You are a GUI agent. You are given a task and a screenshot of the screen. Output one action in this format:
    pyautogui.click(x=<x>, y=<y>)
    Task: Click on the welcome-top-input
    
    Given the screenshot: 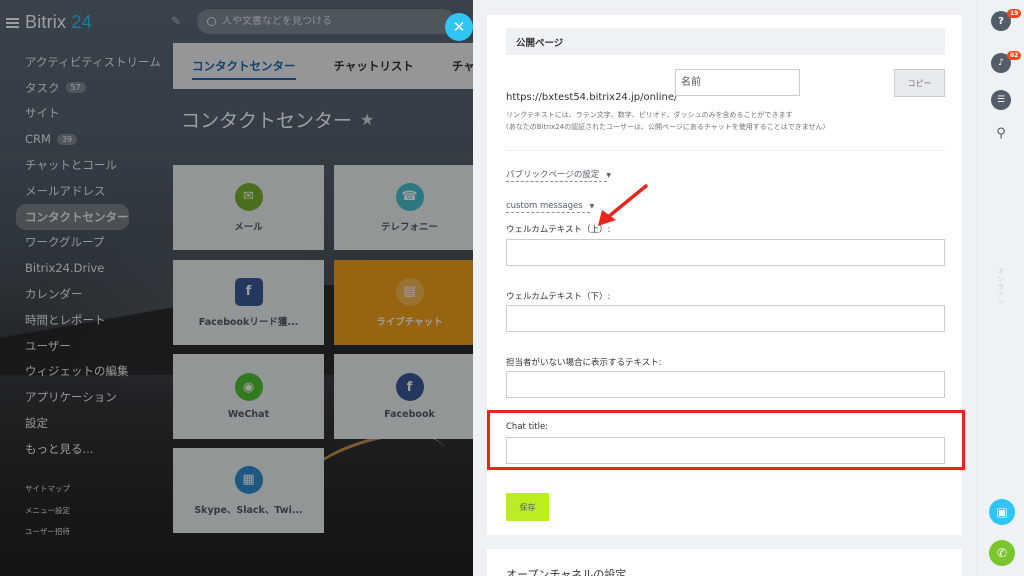 What is the action you would take?
    pyautogui.click(x=725, y=252)
    